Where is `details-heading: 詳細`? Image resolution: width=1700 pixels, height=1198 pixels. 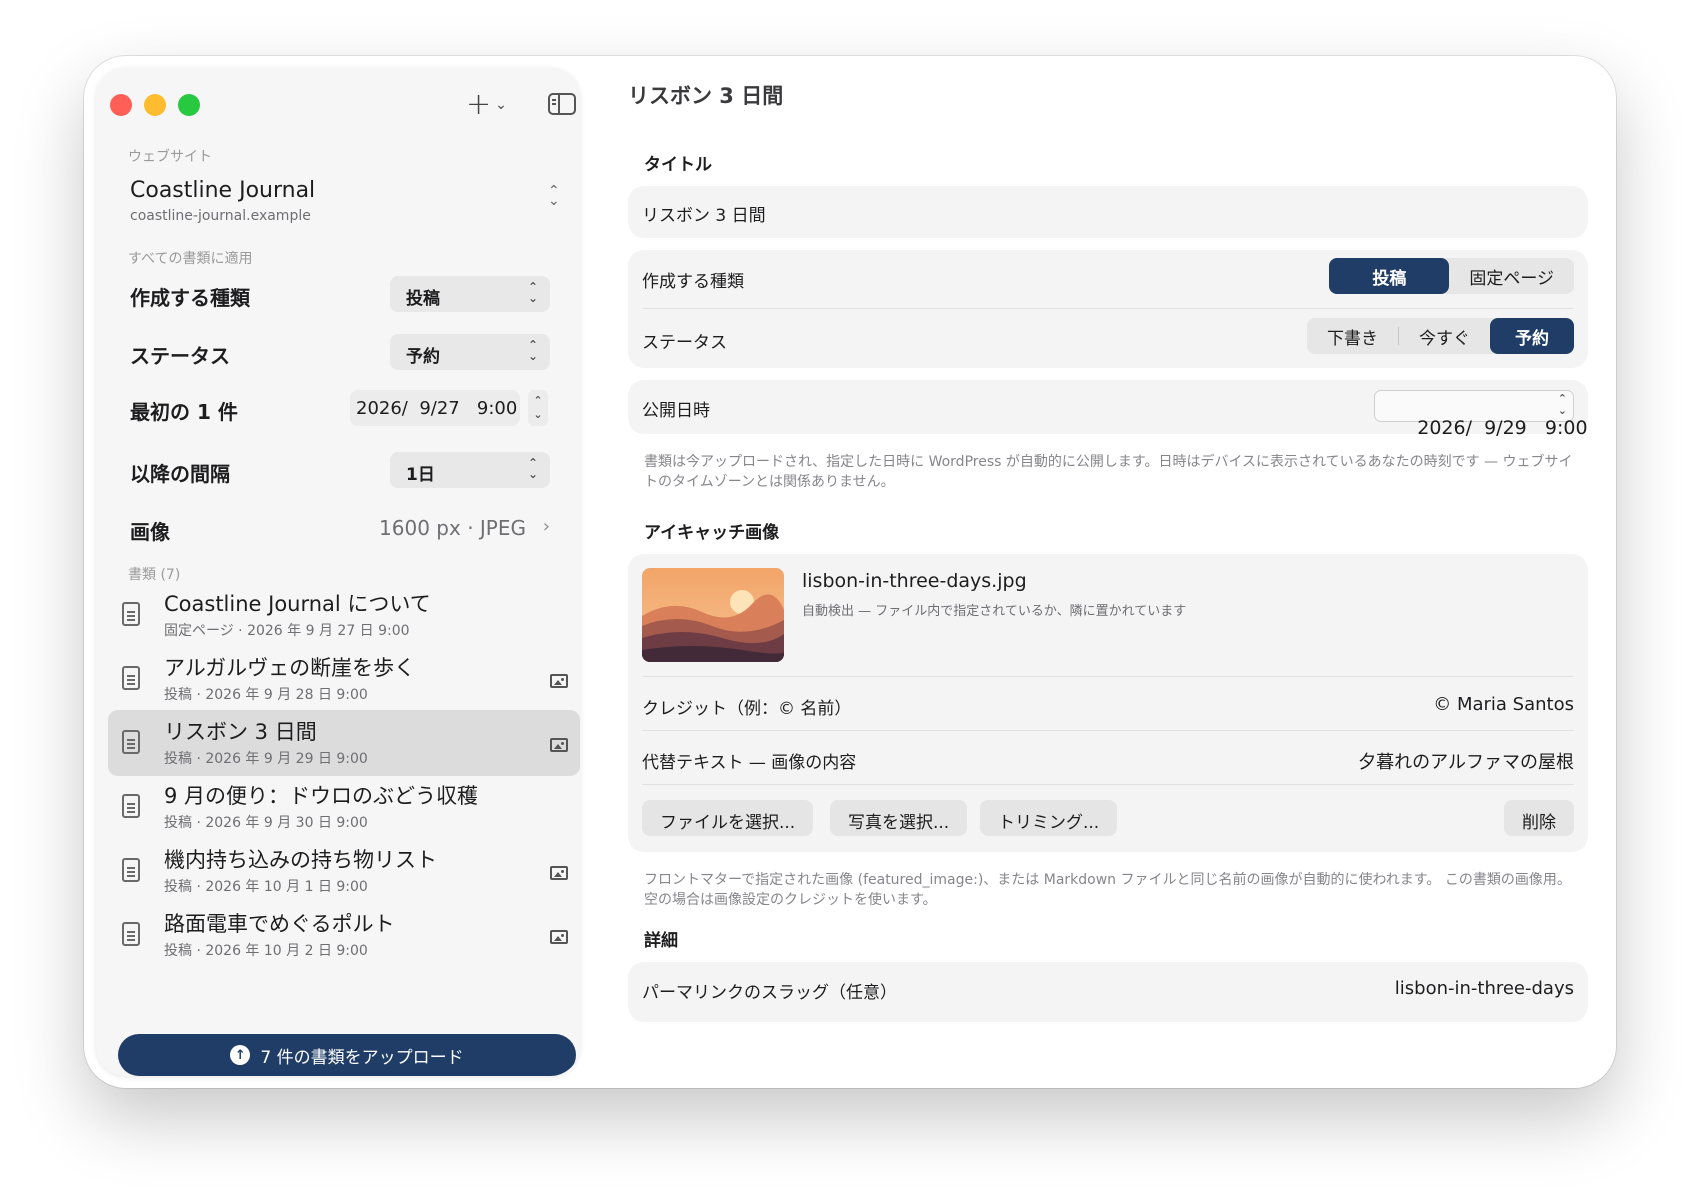 details-heading: 詳細 is located at coordinates (661, 941).